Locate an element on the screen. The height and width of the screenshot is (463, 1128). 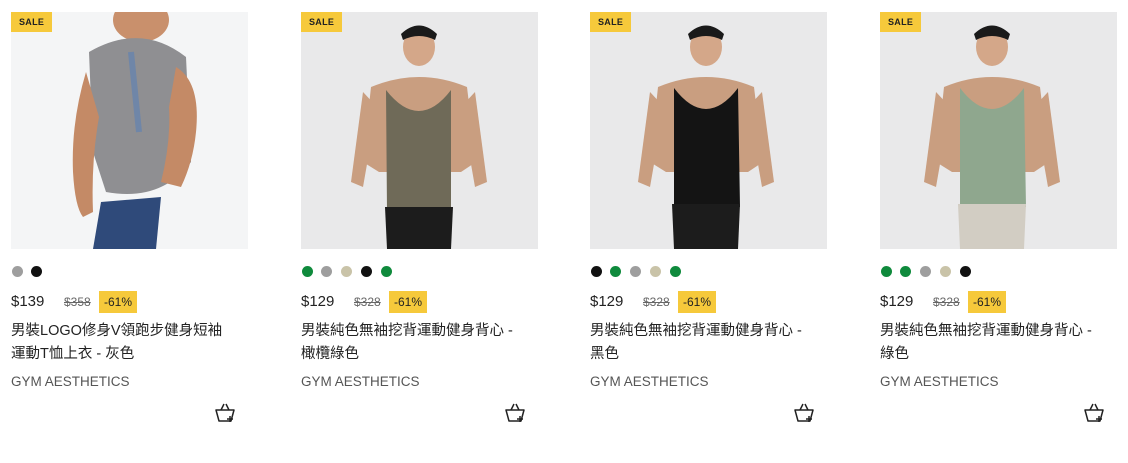
product-title-line: 男裝LOGO修身V領跑步健身短袖 is located at coordinates (117, 331).